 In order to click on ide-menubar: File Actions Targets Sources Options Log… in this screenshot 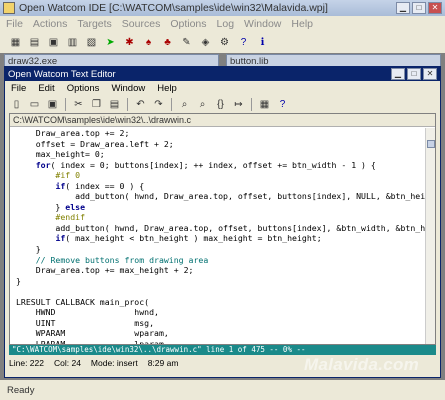, I will do `click(222, 24)`.